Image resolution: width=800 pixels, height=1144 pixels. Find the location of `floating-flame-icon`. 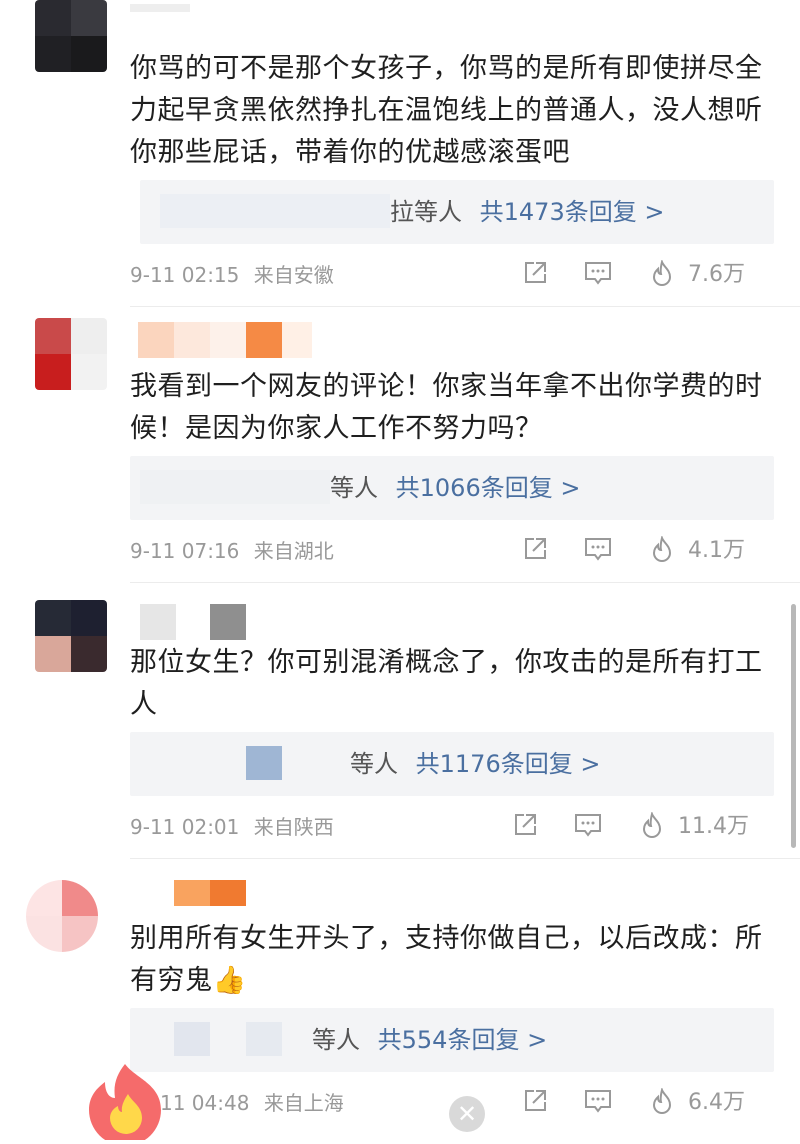

floating-flame-icon is located at coordinates (125, 1102).